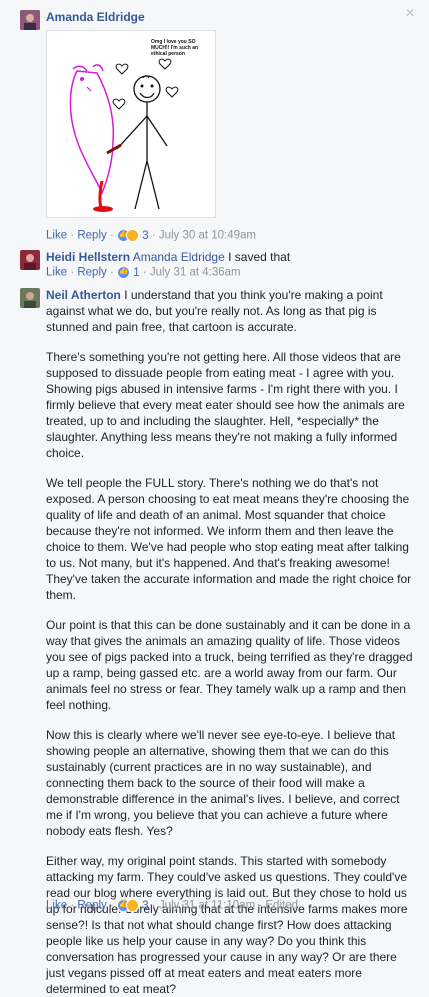 The height and width of the screenshot is (997, 429). Describe the element at coordinates (136, 272) in the screenshot. I see `reaction-count: 1` at that location.